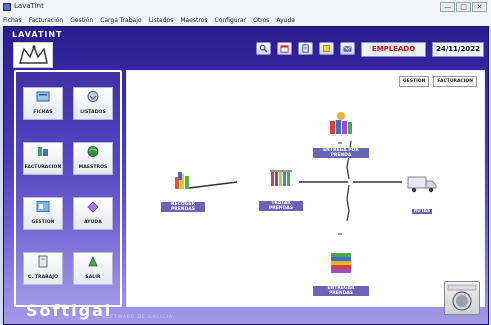 The width and height of the screenshot is (491, 325). I want to click on brand-logo, so click(33, 55).